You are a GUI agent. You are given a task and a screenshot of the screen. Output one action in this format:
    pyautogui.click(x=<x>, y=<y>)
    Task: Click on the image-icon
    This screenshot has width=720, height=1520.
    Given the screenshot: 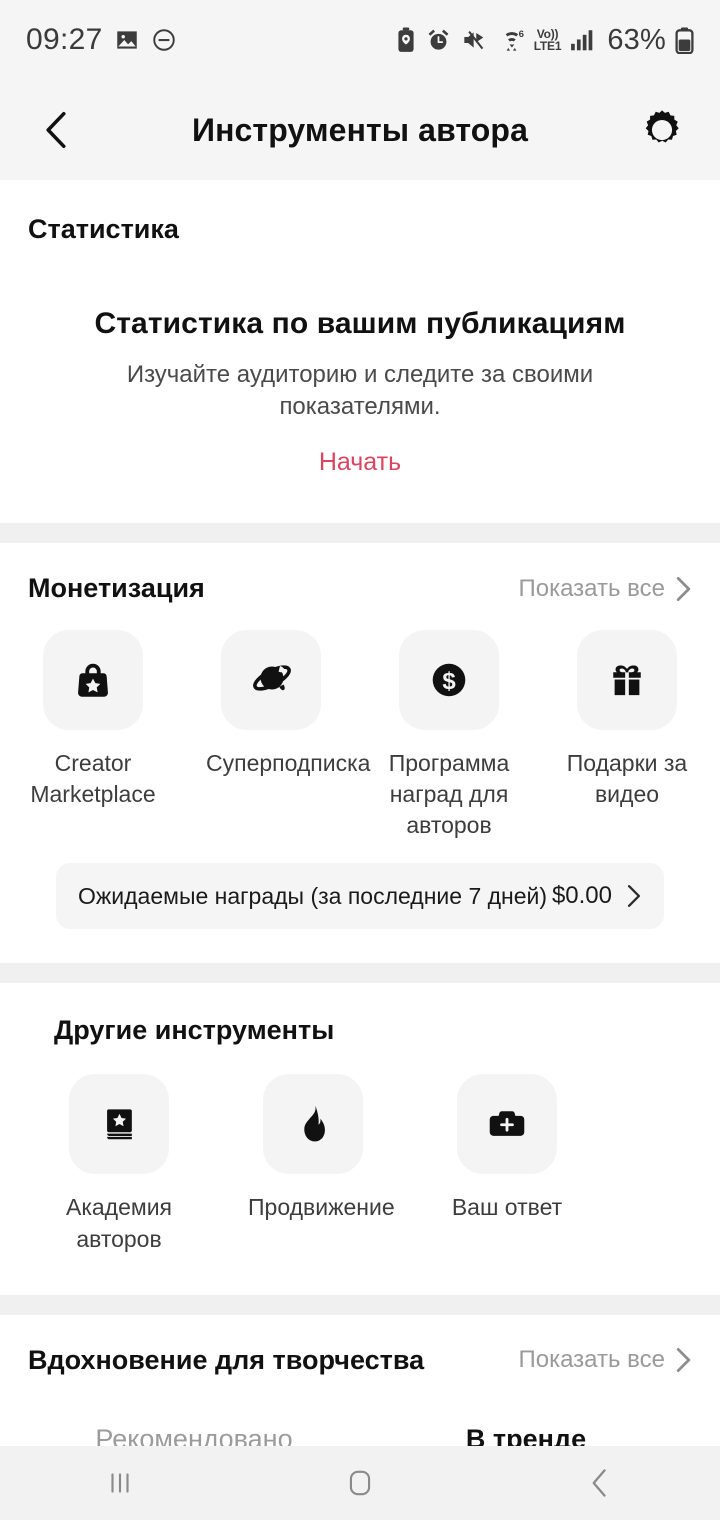 What is the action you would take?
    pyautogui.click(x=126, y=40)
    